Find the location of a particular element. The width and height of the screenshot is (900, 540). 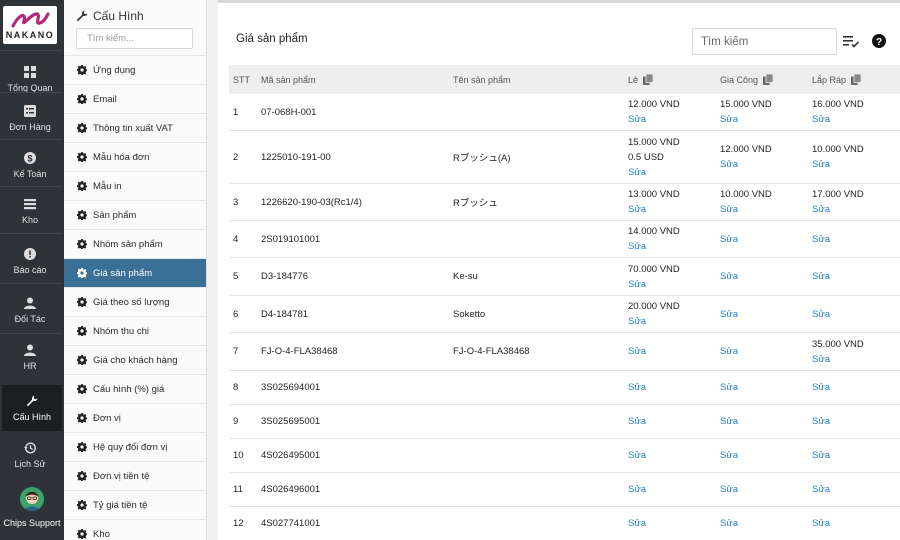

sidebar-item: Thông tin xuất VAT is located at coordinates (135, 127).